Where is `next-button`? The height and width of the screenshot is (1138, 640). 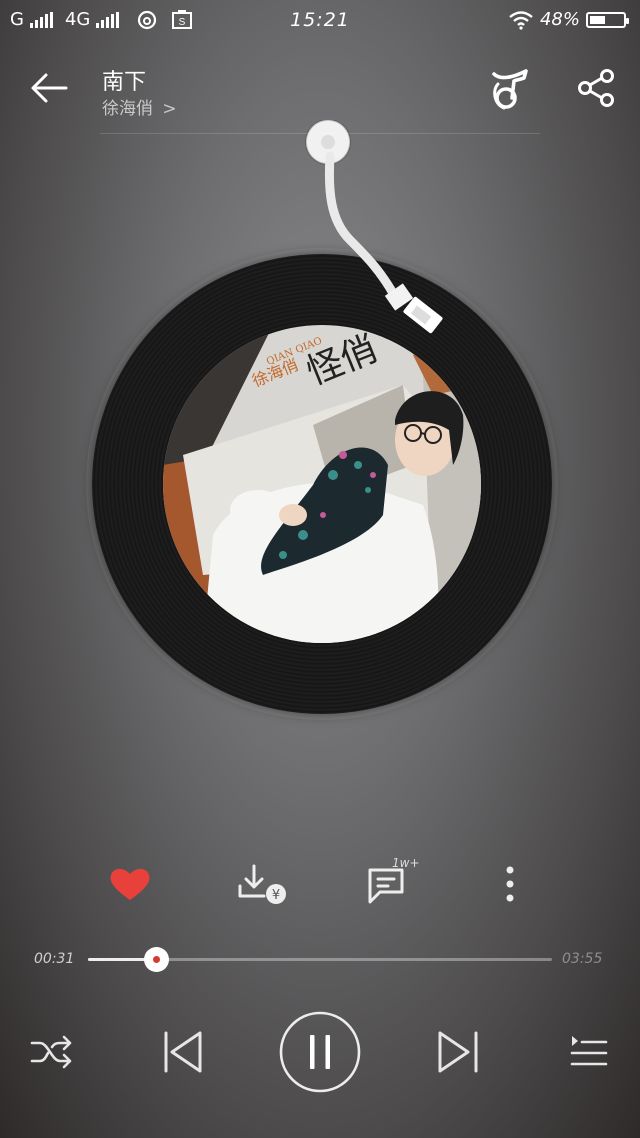 next-button is located at coordinates (459, 1052).